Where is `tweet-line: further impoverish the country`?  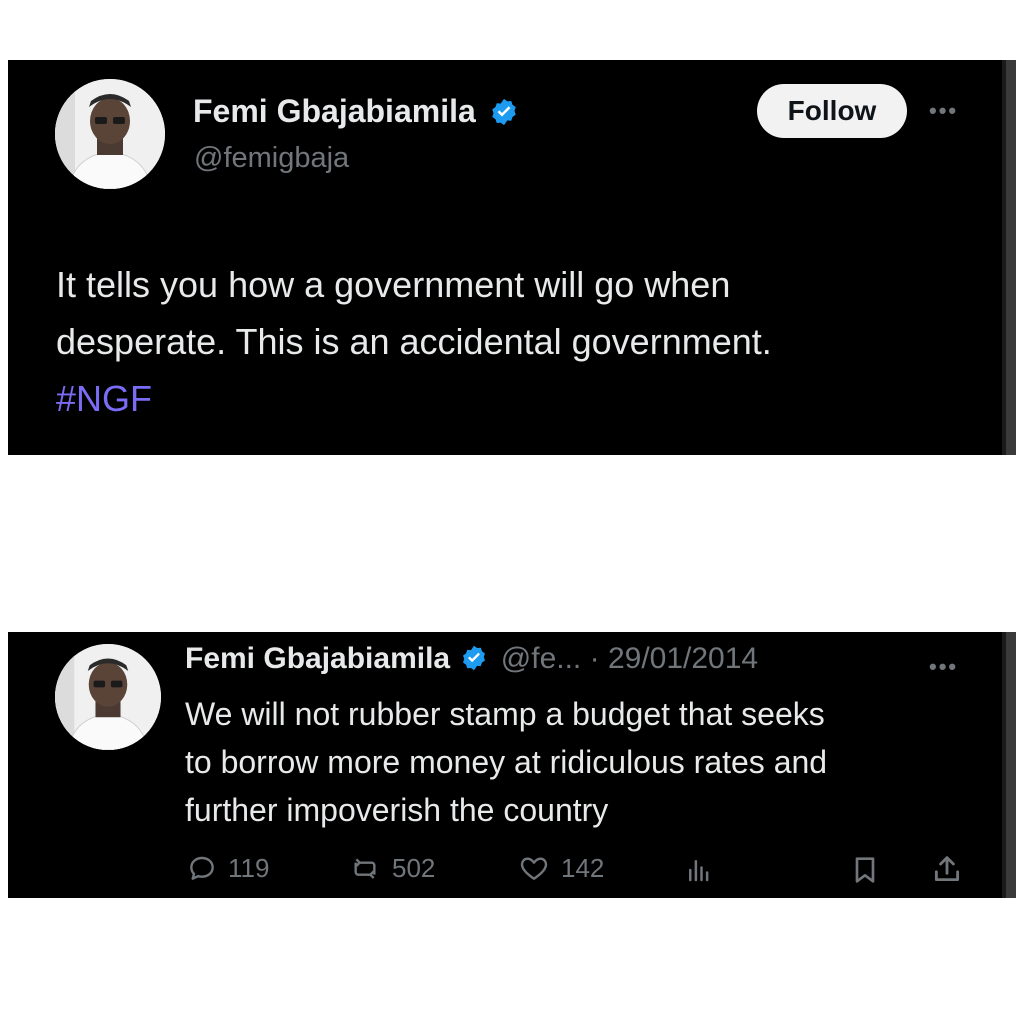
tweet-line: further impoverish the country is located at coordinates (397, 810).